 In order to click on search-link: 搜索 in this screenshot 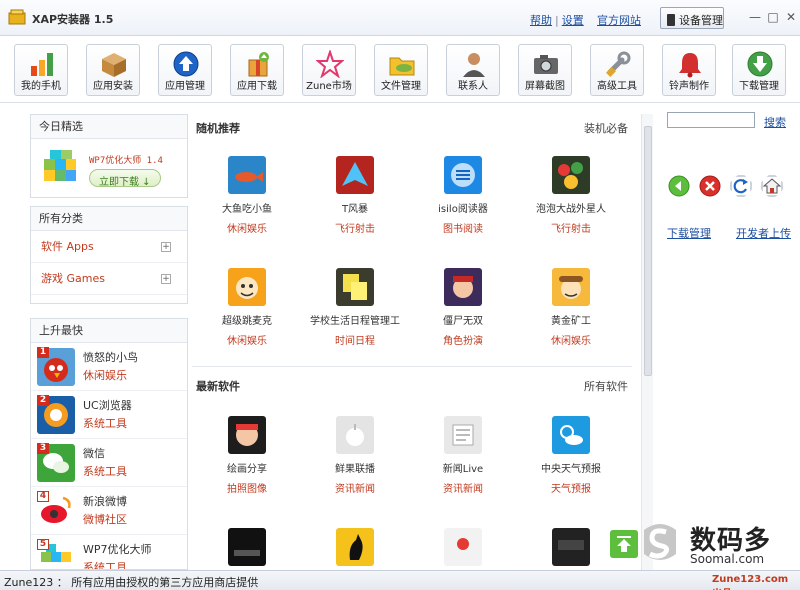, I will do `click(775, 122)`.